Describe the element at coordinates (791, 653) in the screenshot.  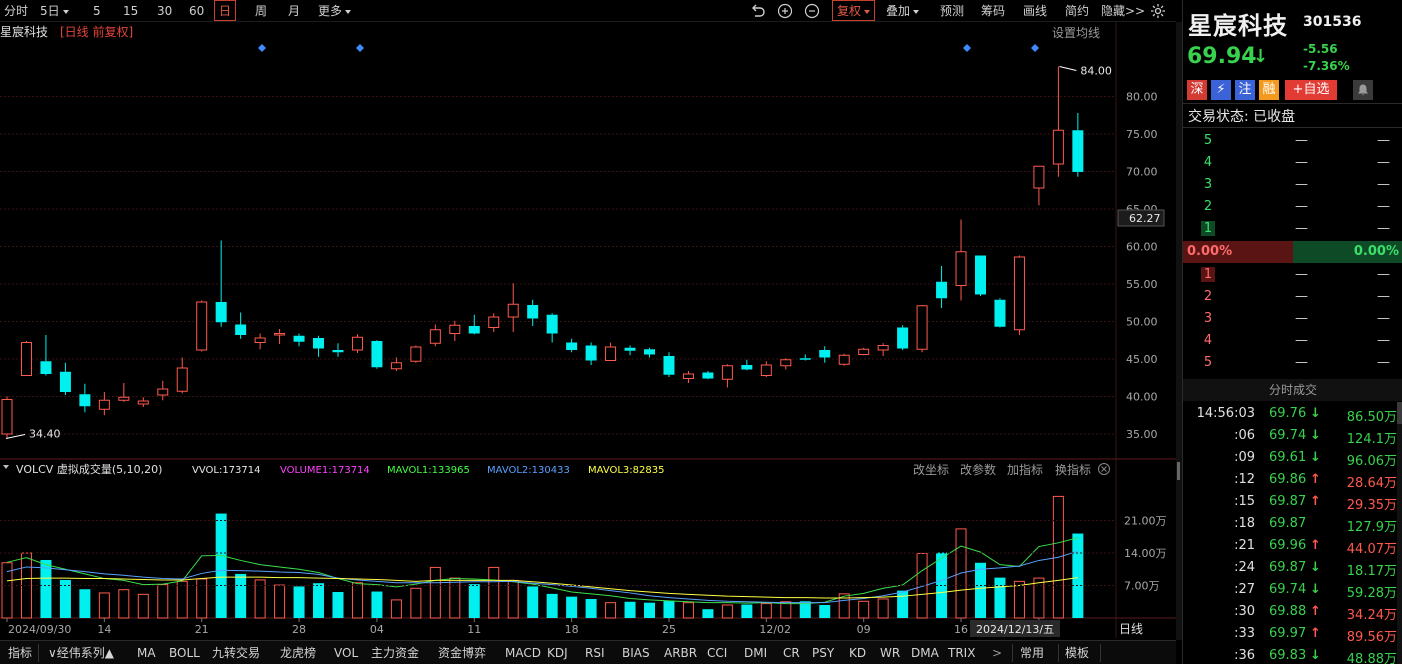
I see `indicator-tab: CR` at that location.